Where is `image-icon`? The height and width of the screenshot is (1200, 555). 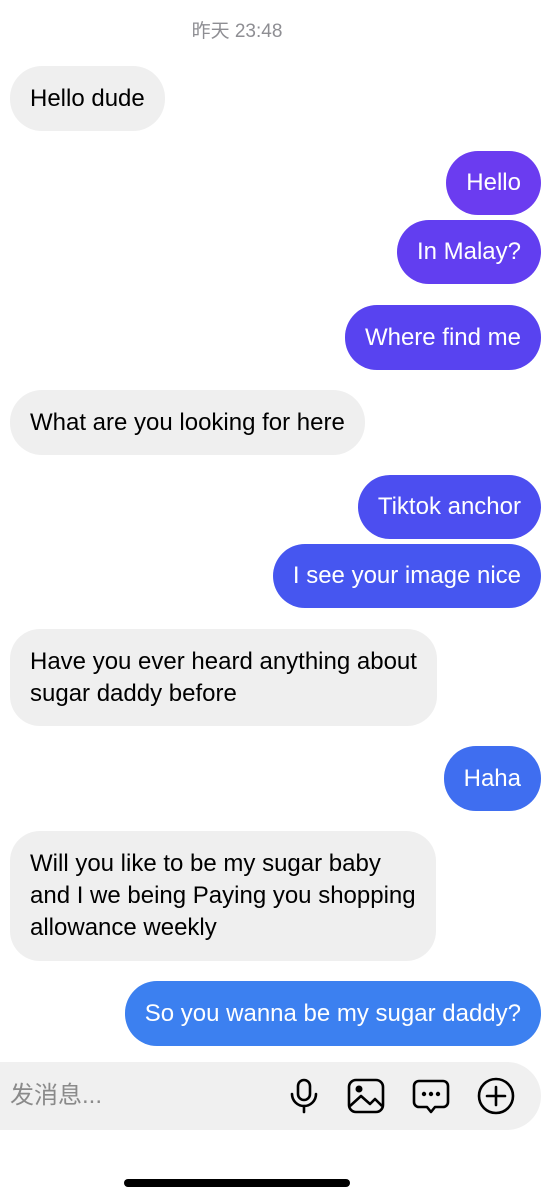 image-icon is located at coordinates (366, 1096).